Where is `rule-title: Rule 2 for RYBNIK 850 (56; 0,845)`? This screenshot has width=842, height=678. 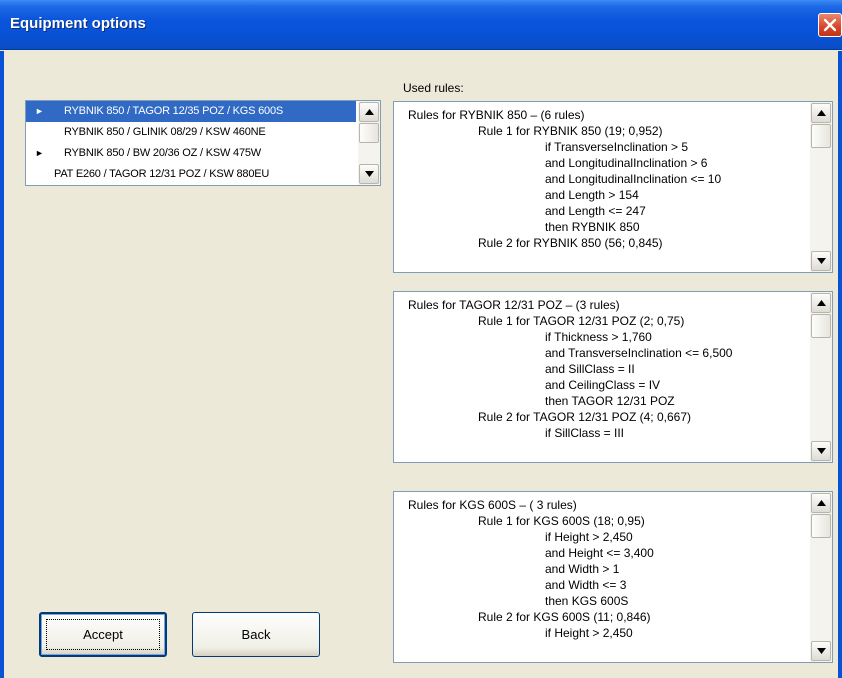 rule-title: Rule 2 for RYBNIK 850 (56; 0,845) is located at coordinates (570, 243).